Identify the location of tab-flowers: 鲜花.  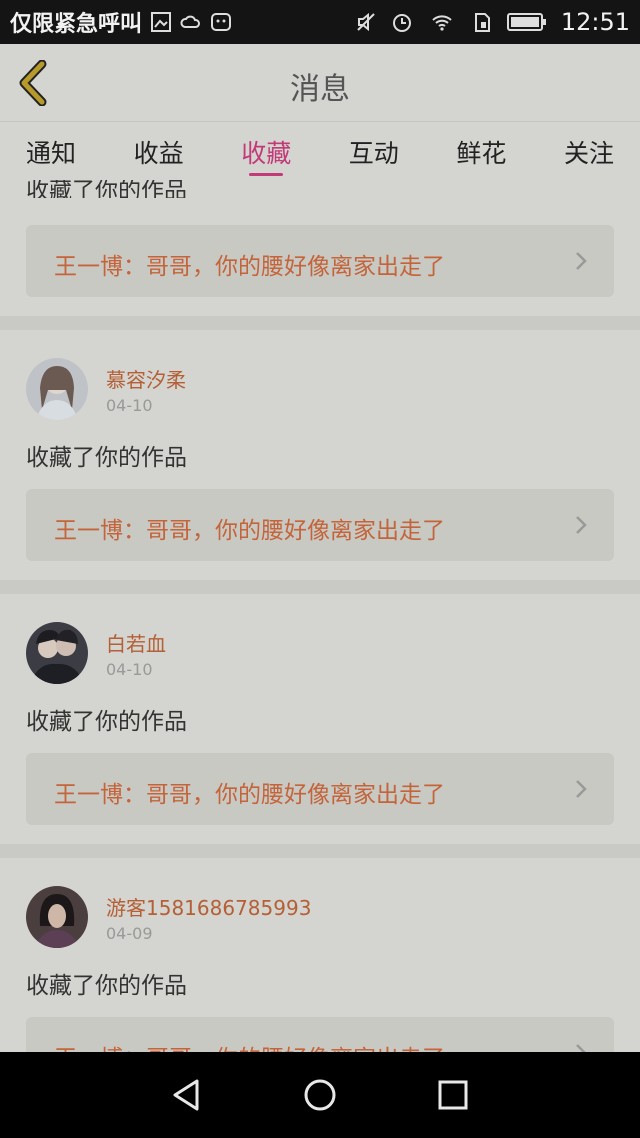
(481, 151).